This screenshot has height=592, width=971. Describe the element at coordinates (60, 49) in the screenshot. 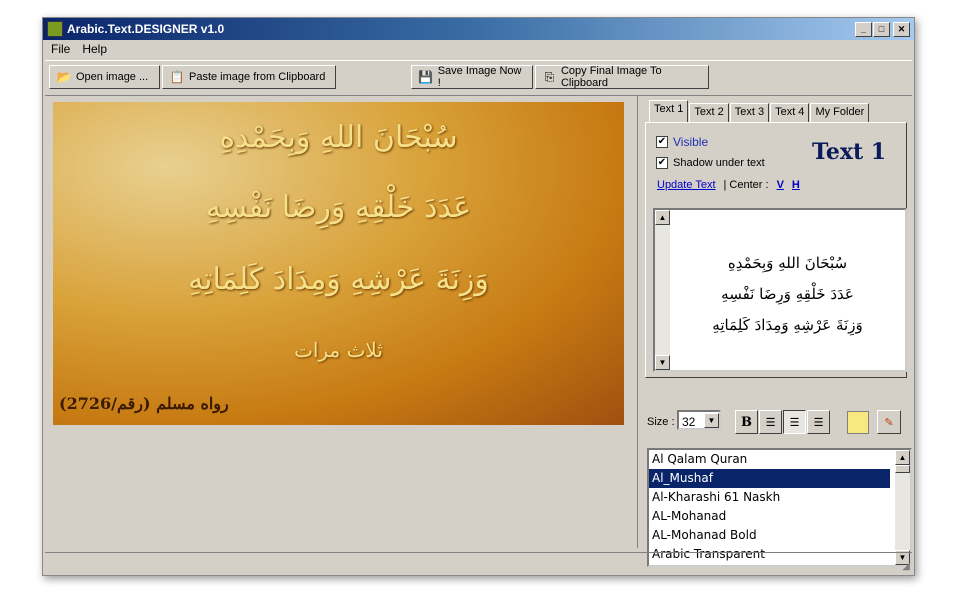

I see `menu-file: File` at that location.